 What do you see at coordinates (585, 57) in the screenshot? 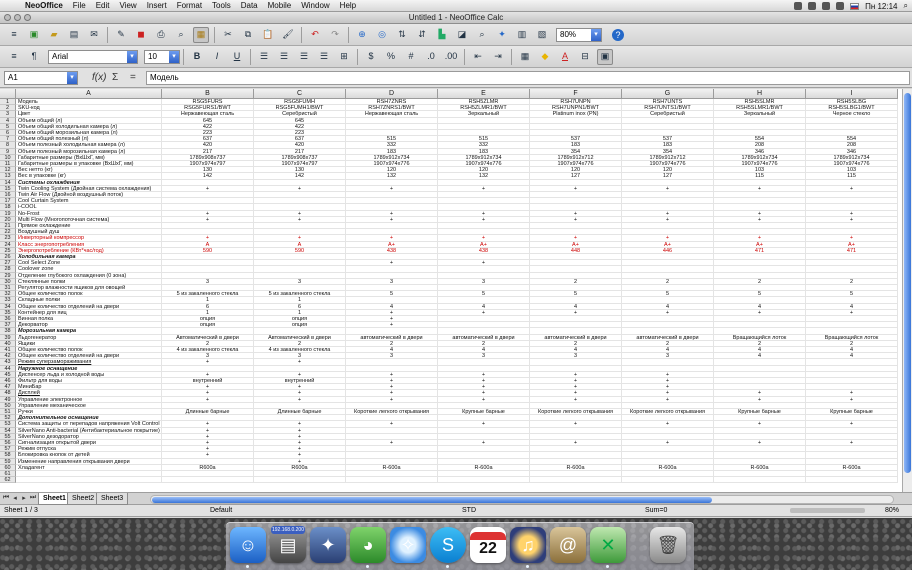
I see `toggle-grid-icon: ⊟` at bounding box center [585, 57].